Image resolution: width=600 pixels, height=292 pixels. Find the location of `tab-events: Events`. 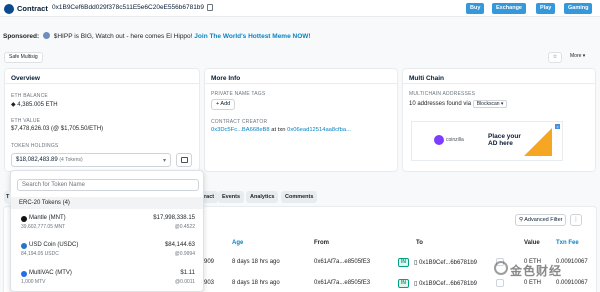

tab-events: Events is located at coordinates (231, 197).